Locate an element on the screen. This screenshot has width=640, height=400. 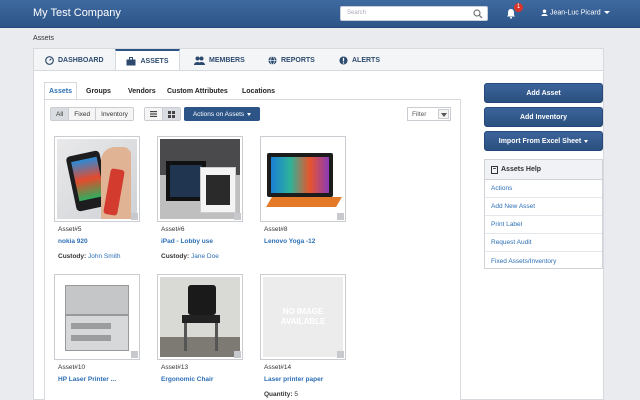
asset-custody: Custody: John Smith is located at coordinates (89, 256).